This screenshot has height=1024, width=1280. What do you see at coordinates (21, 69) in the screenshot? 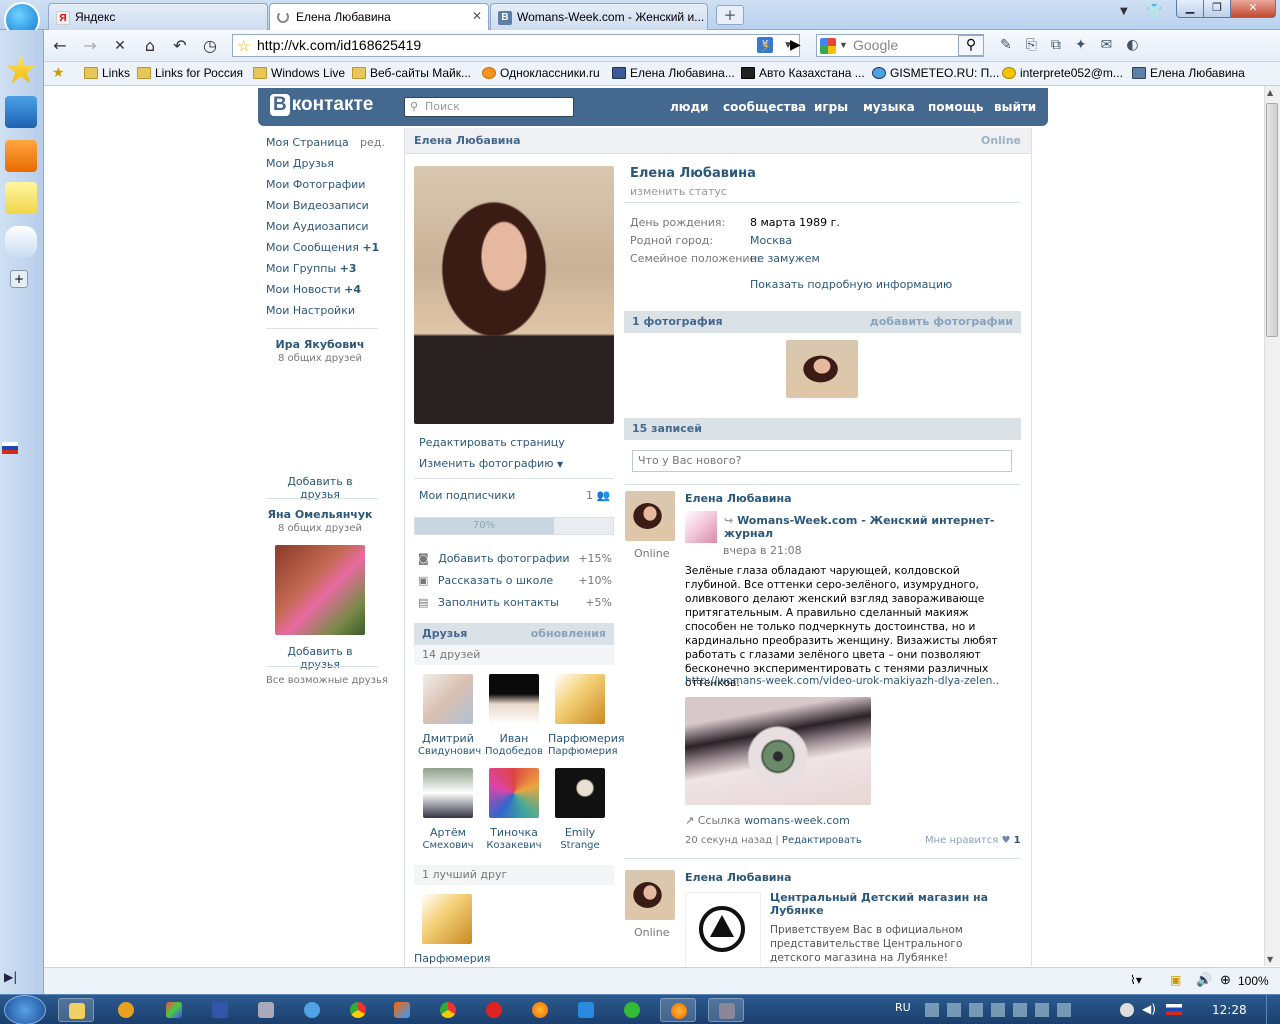
I see `favorites-star-icon` at bounding box center [21, 69].